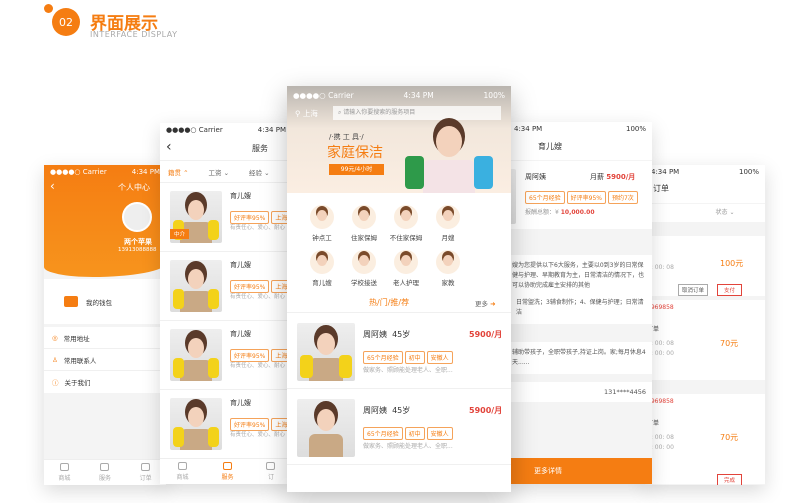 Image resolution: width=806 pixels, height=503 pixels. I want to click on category-label: 育儿嫂, so click(322, 283).